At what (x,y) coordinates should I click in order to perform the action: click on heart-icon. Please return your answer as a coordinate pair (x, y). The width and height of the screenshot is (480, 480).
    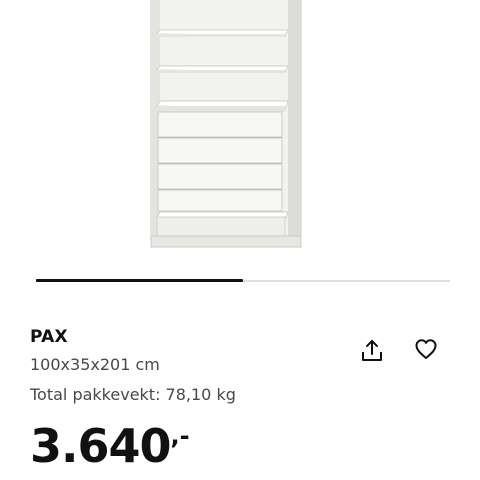
    Looking at the image, I should click on (426, 349).